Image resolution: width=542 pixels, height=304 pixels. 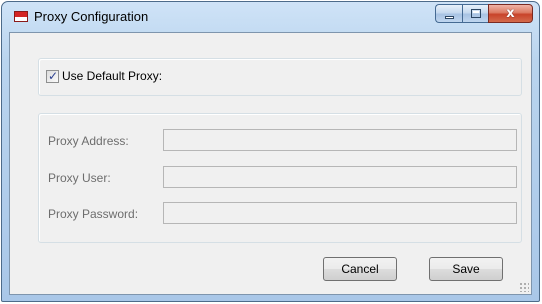 What do you see at coordinates (449, 17) in the screenshot?
I see `minimize-icon` at bounding box center [449, 17].